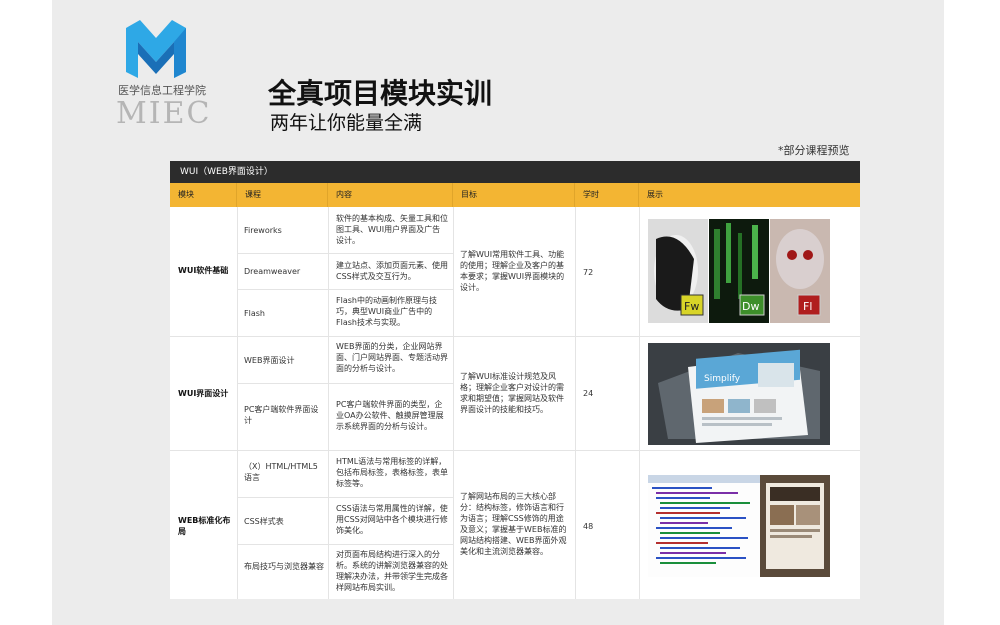 This screenshot has height=625, width=1000. Describe the element at coordinates (281, 415) in the screenshot. I see `course-name: PC客户端软件界面设计` at that location.